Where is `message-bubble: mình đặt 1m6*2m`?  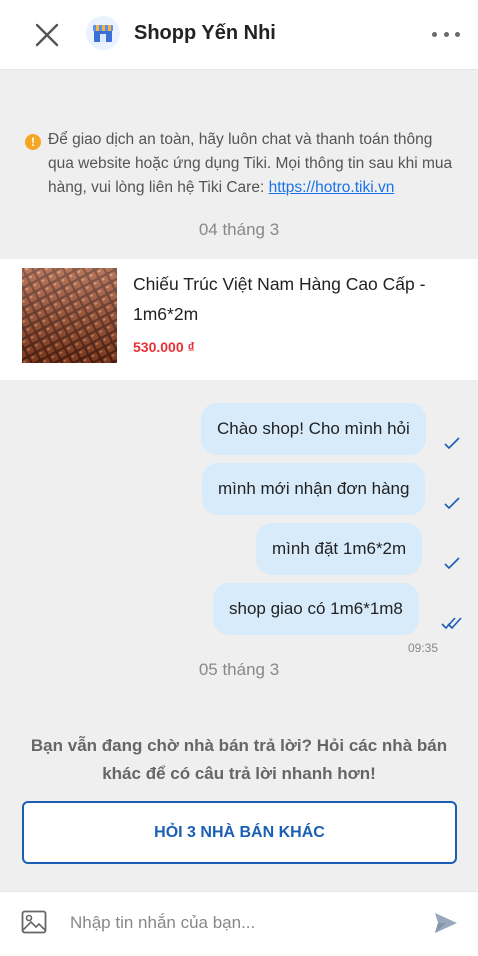
message-bubble: mình đặt 1m6*2m is located at coordinates (339, 549).